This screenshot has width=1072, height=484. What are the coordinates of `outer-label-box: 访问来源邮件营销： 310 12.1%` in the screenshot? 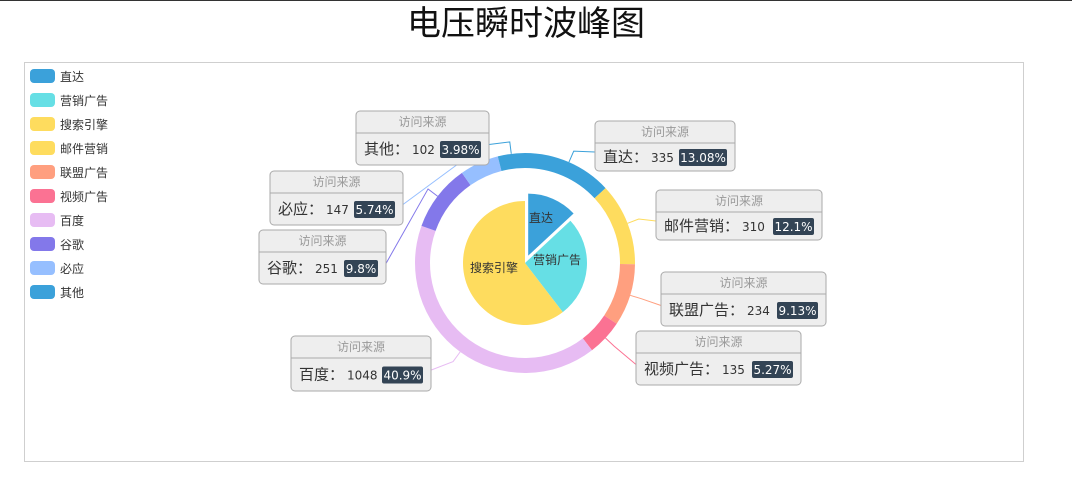 It's located at (739, 215).